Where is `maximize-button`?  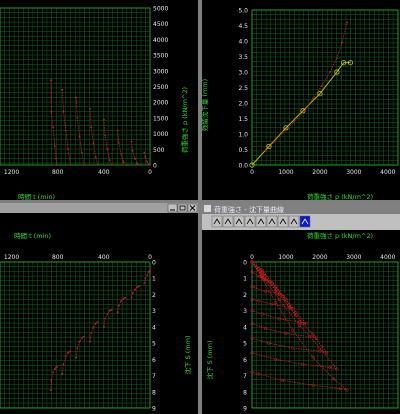
maximize-button is located at coordinates (182, 208).